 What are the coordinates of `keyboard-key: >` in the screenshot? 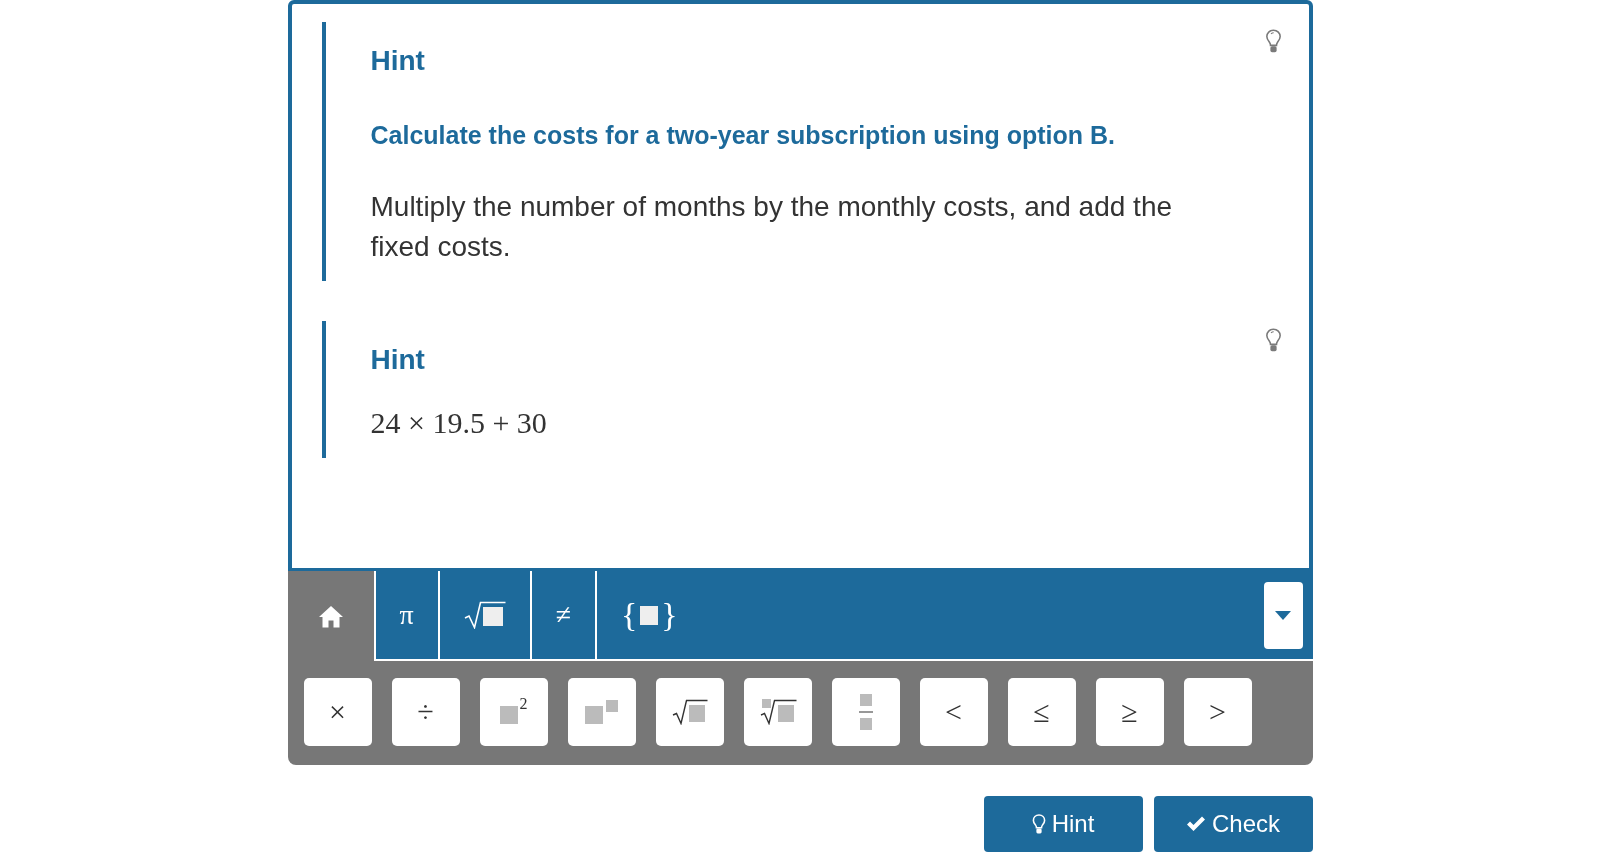 It's located at (1217, 712).